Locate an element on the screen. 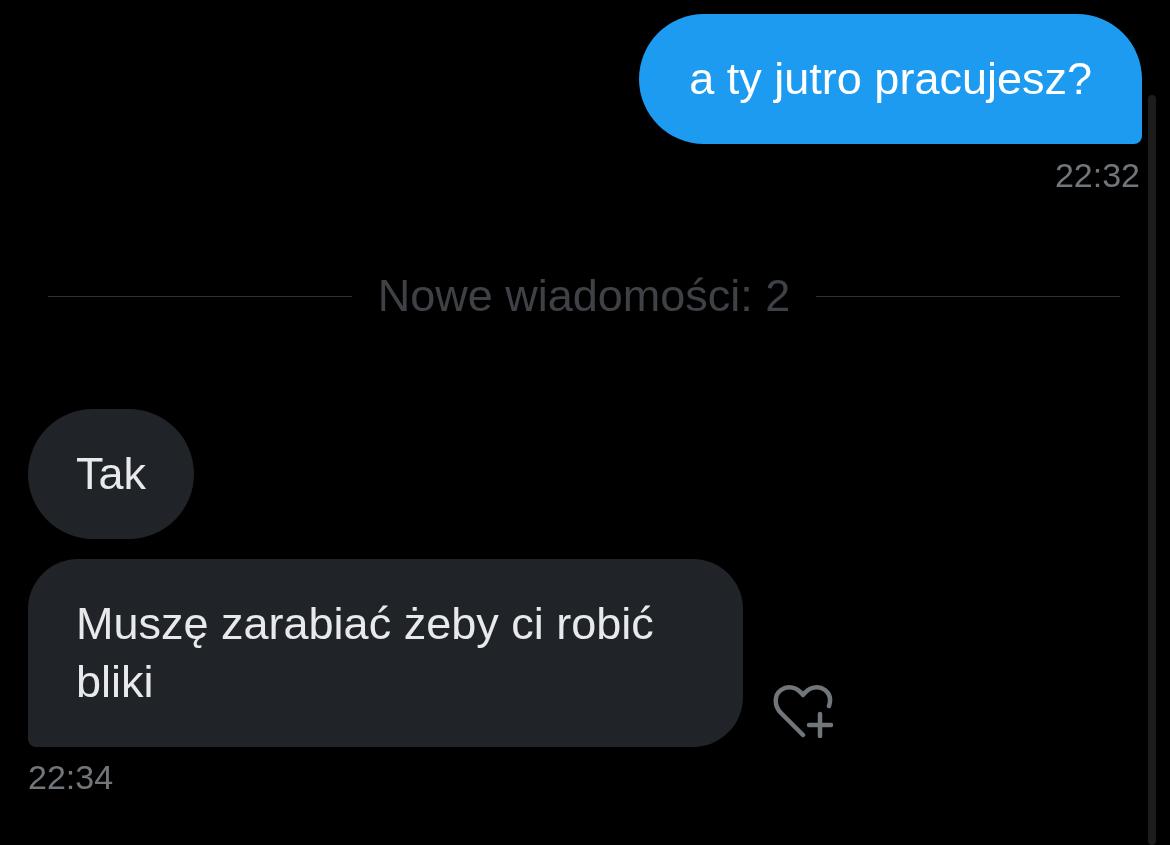 The image size is (1170, 845). message-time: 22:34 is located at coordinates (71, 777).